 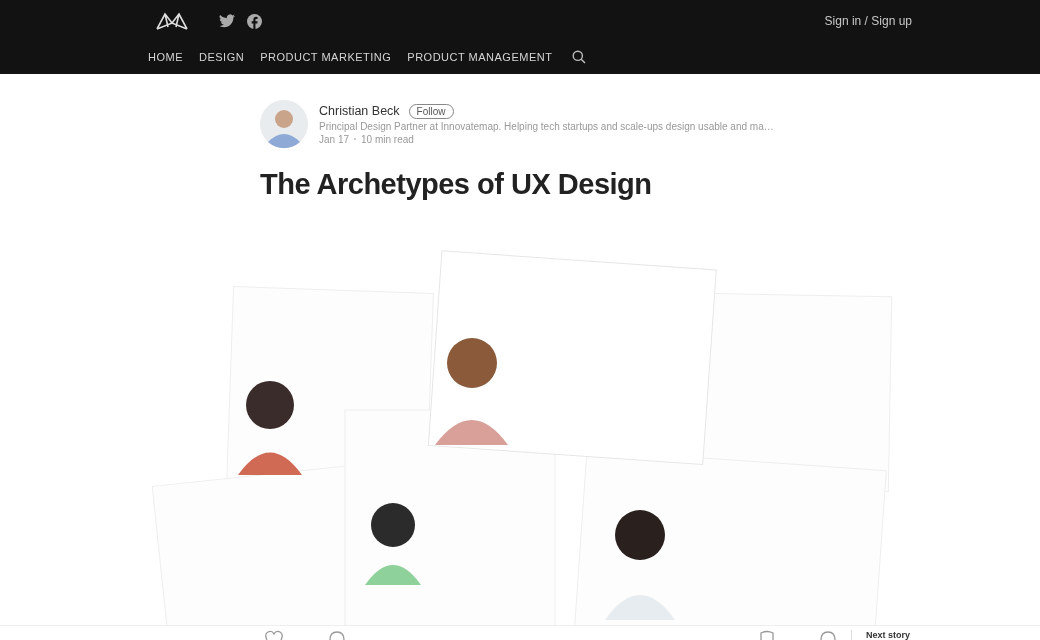 What do you see at coordinates (579, 57) in the screenshot?
I see `search-icon` at bounding box center [579, 57].